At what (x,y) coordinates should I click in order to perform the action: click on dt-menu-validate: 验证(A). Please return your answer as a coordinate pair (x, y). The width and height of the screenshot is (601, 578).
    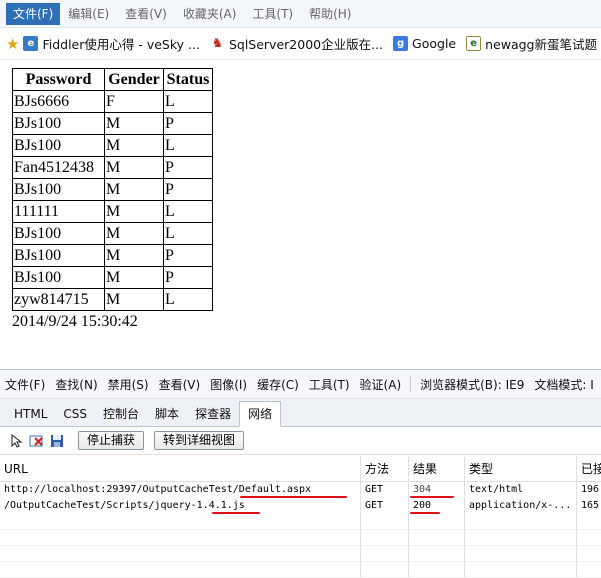
    Looking at the image, I should click on (381, 384).